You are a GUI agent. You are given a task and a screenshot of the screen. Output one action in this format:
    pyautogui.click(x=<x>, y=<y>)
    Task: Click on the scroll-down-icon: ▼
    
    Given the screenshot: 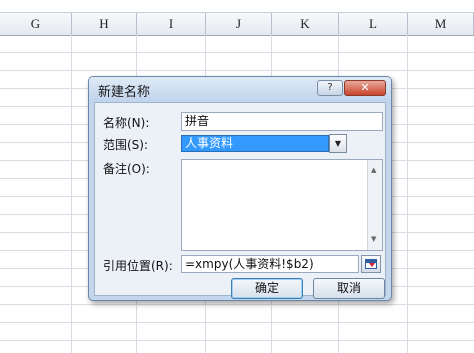 What is the action you would take?
    pyautogui.click(x=373, y=239)
    